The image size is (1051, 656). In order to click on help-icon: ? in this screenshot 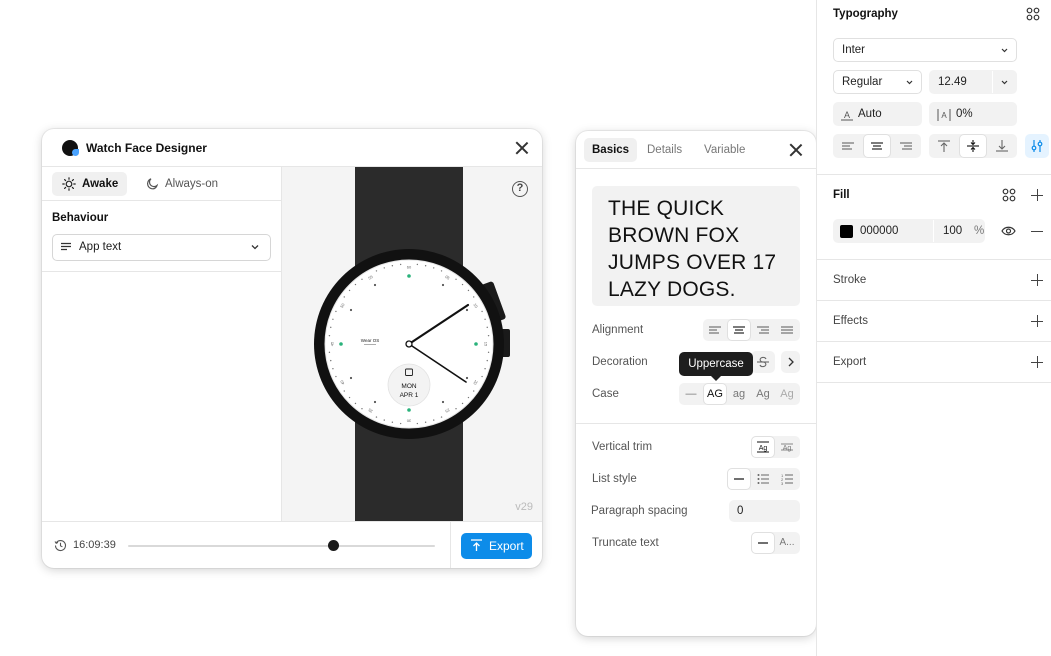, I will do `click(520, 189)`.